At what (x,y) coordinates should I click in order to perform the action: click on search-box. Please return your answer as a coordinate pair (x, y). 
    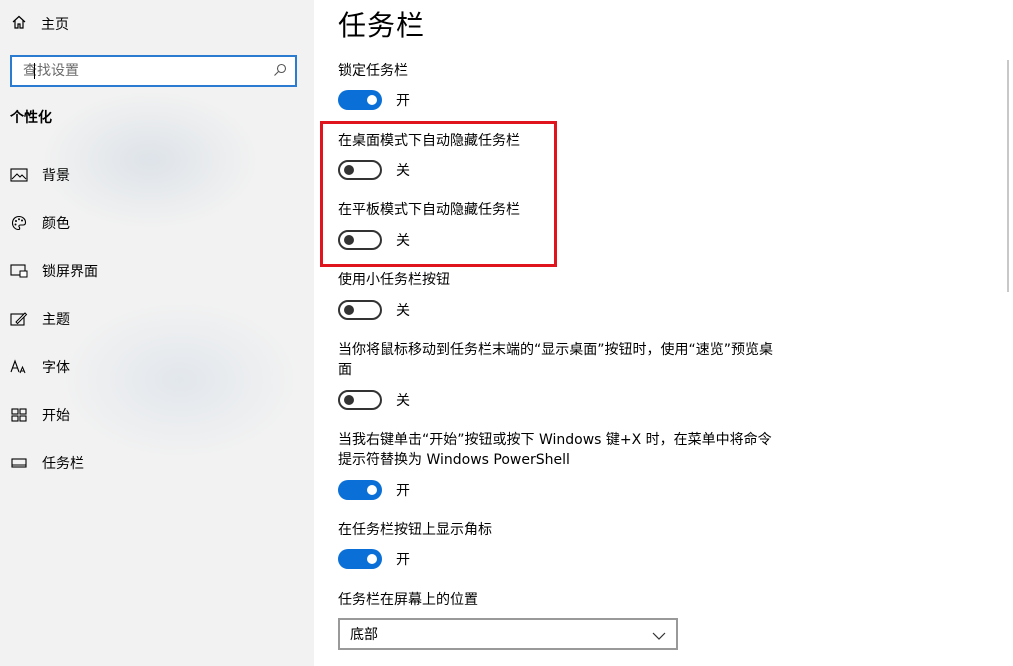
    Looking at the image, I should click on (153, 71).